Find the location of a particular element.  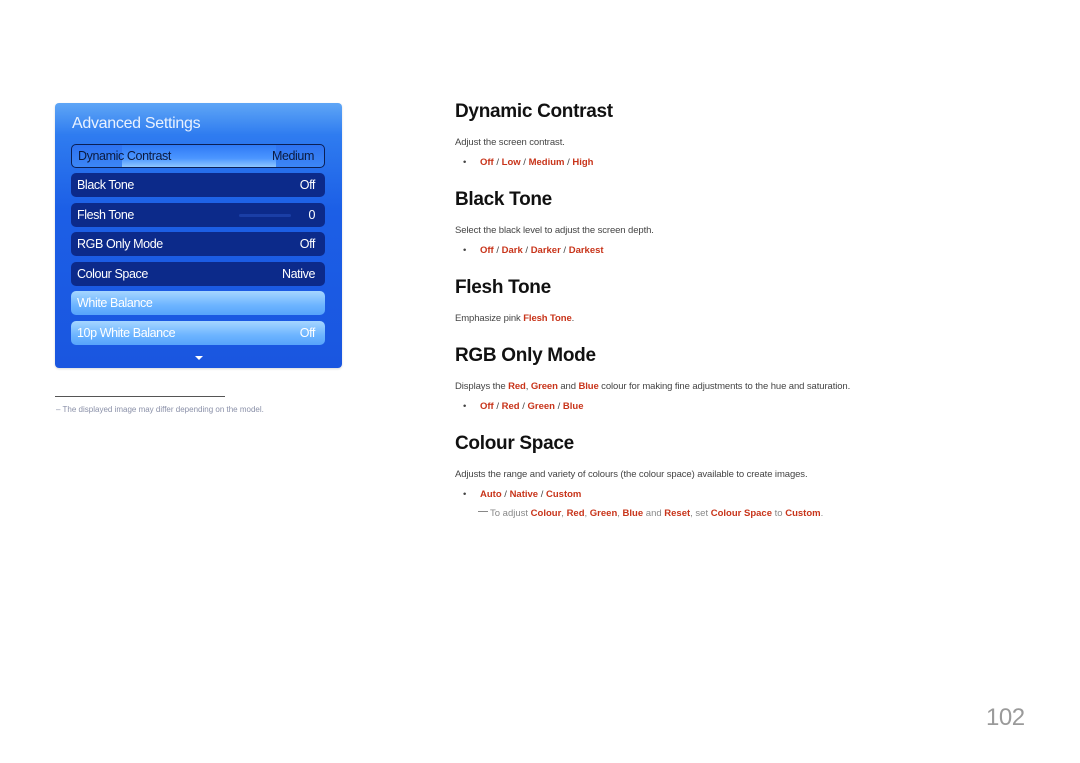

osd-item-label: 10p White Balance is located at coordinates (126, 333).